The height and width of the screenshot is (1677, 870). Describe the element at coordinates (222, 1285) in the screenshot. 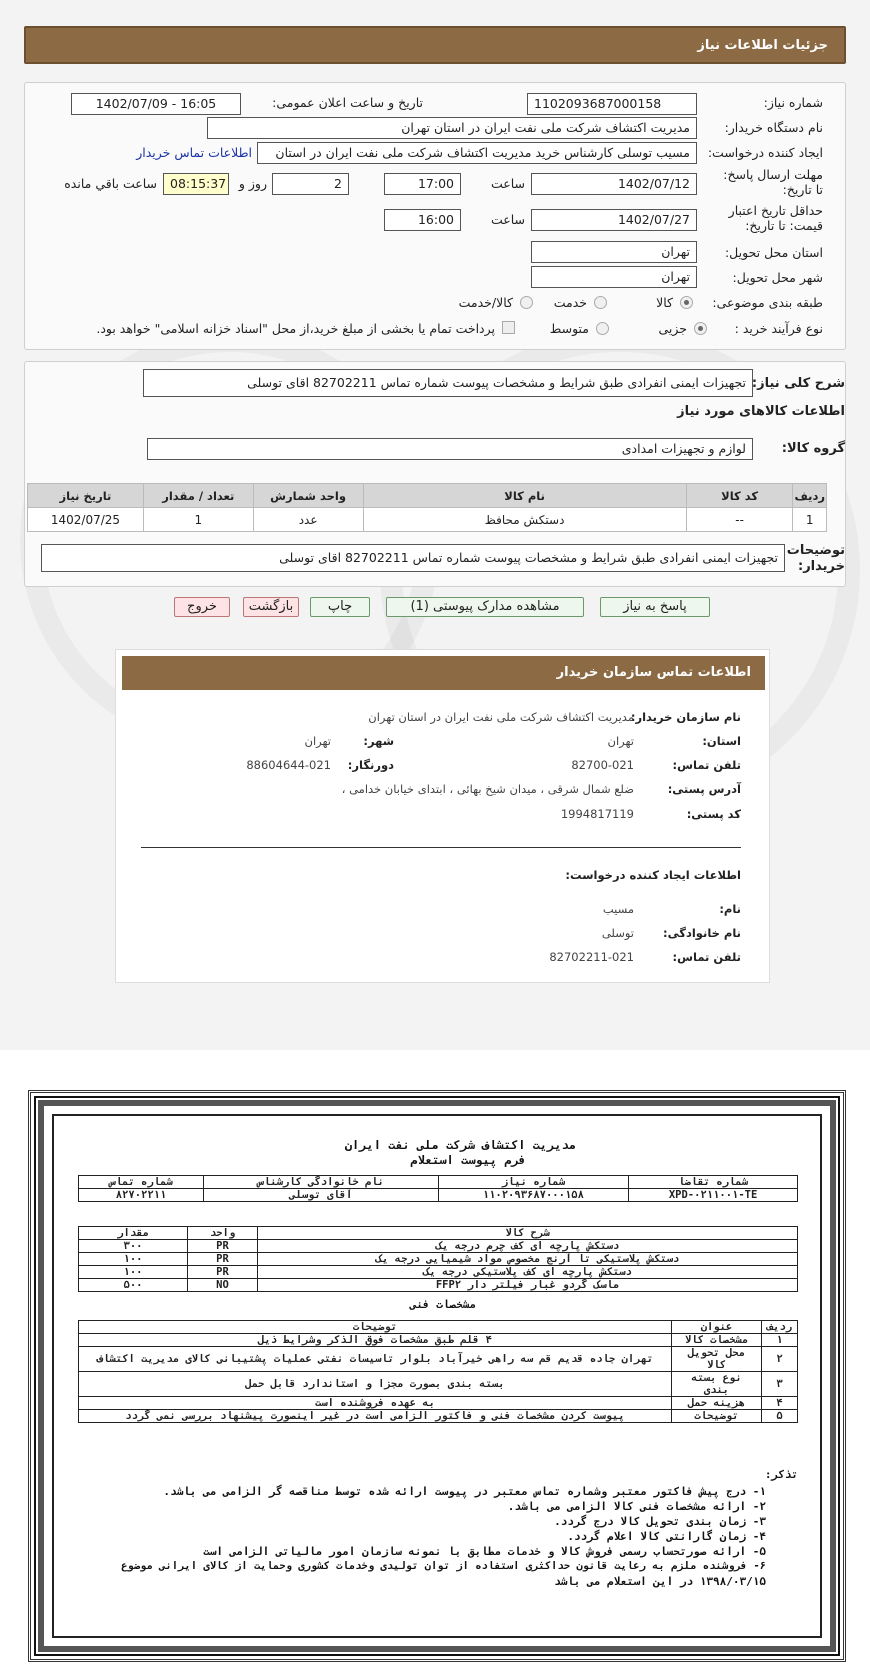

I see `scan-cell: NO` at that location.